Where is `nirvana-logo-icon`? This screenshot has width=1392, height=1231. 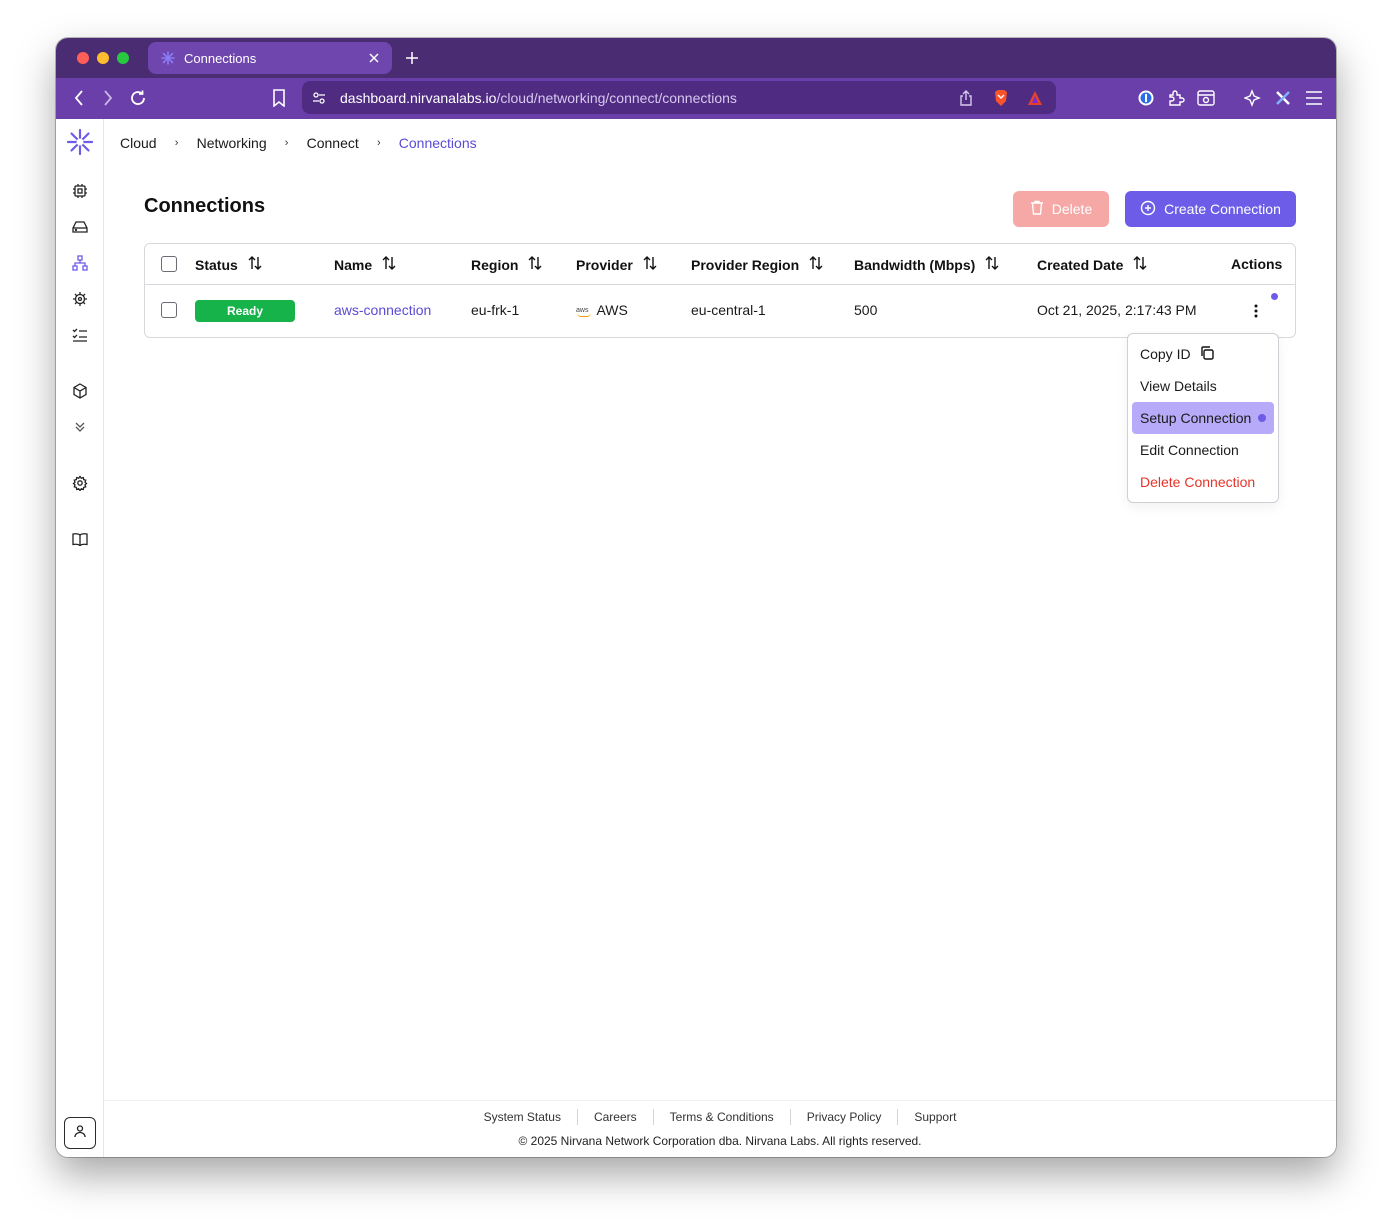 nirvana-logo-icon is located at coordinates (80, 142).